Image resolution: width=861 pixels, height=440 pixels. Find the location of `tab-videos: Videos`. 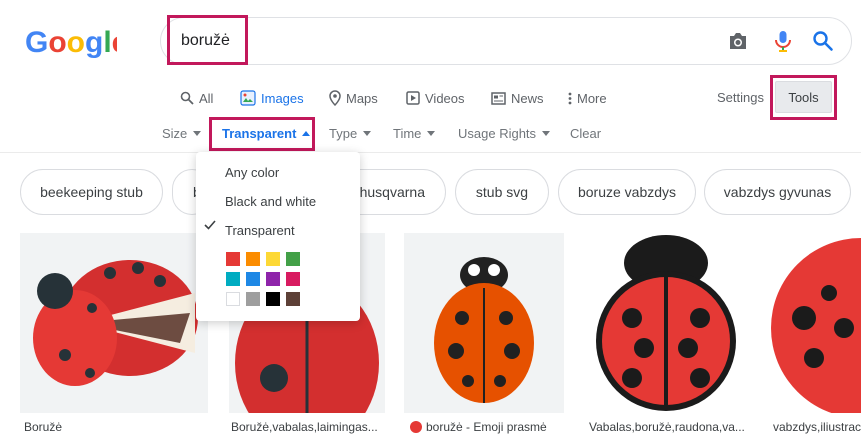

tab-videos: Videos is located at coordinates (435, 98).